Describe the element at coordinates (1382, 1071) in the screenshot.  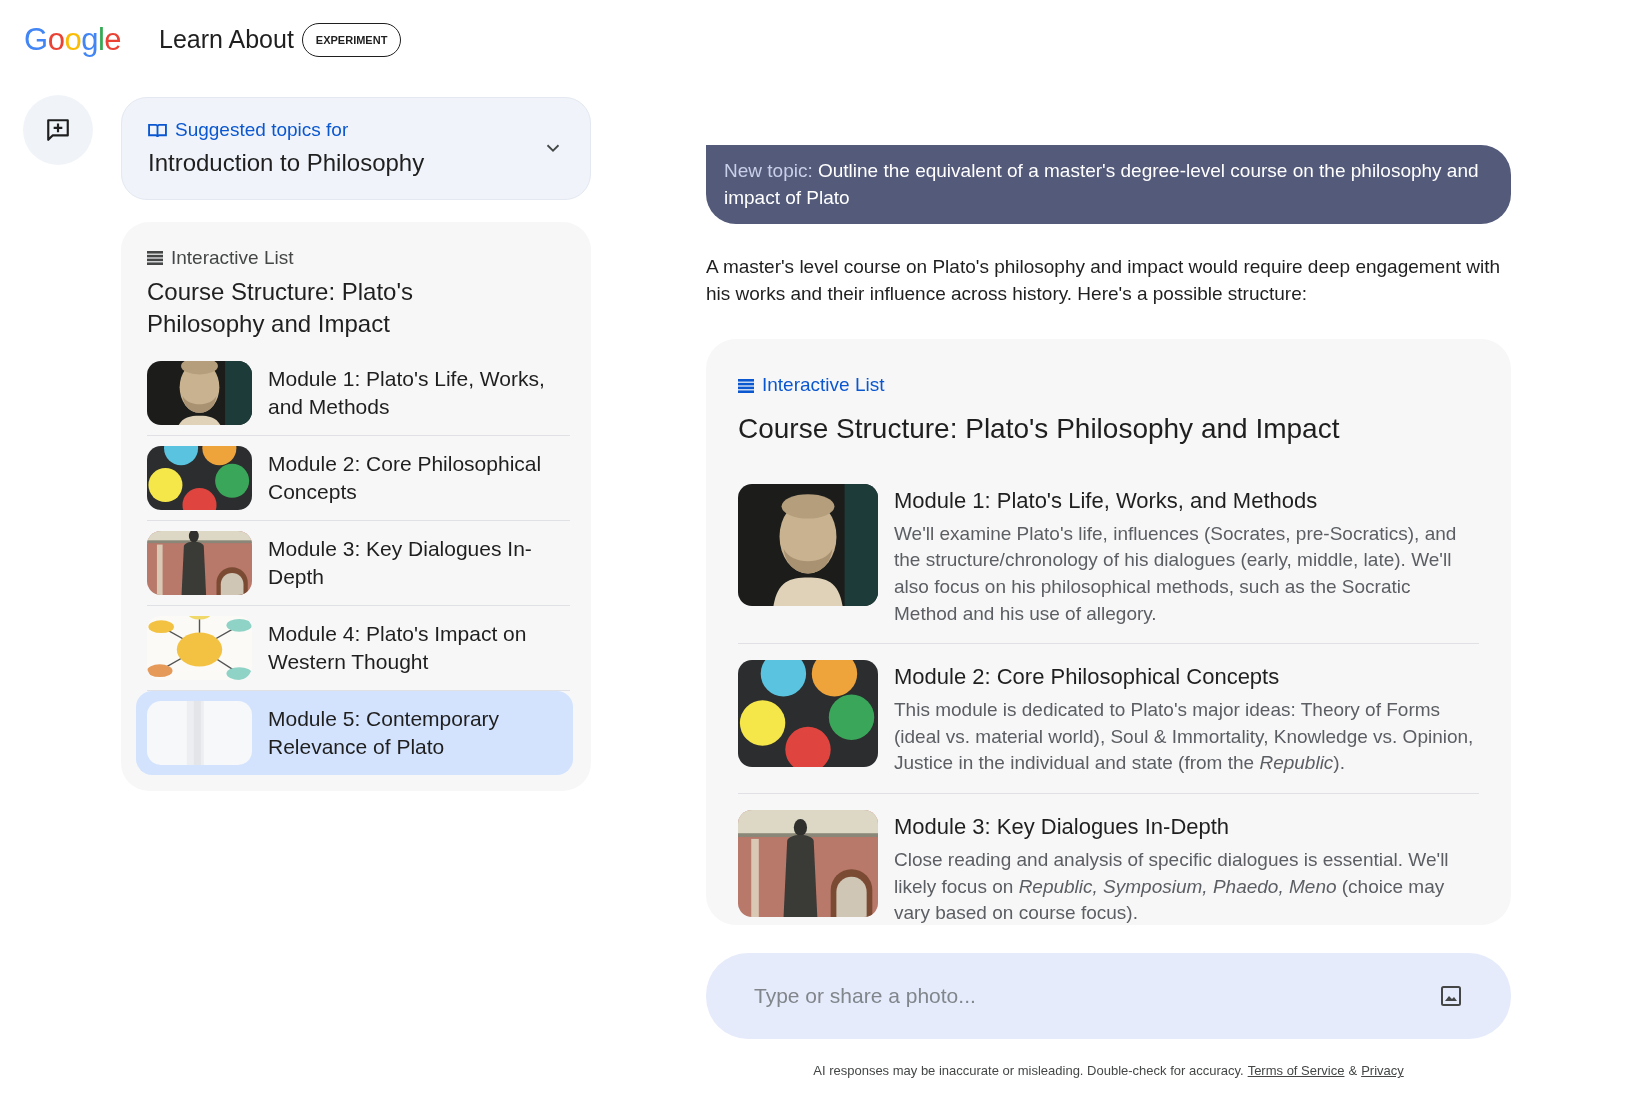
I see `footer-link: Privacy` at that location.